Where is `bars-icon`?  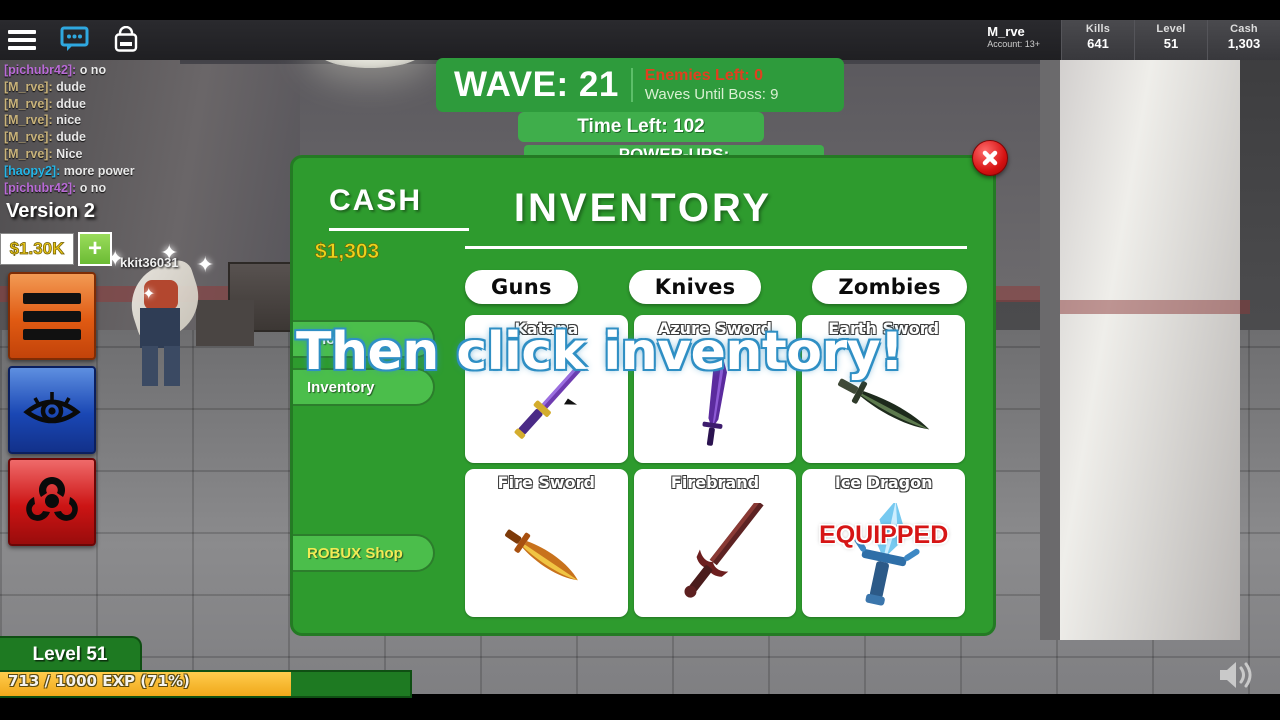
bars-icon is located at coordinates (52, 316).